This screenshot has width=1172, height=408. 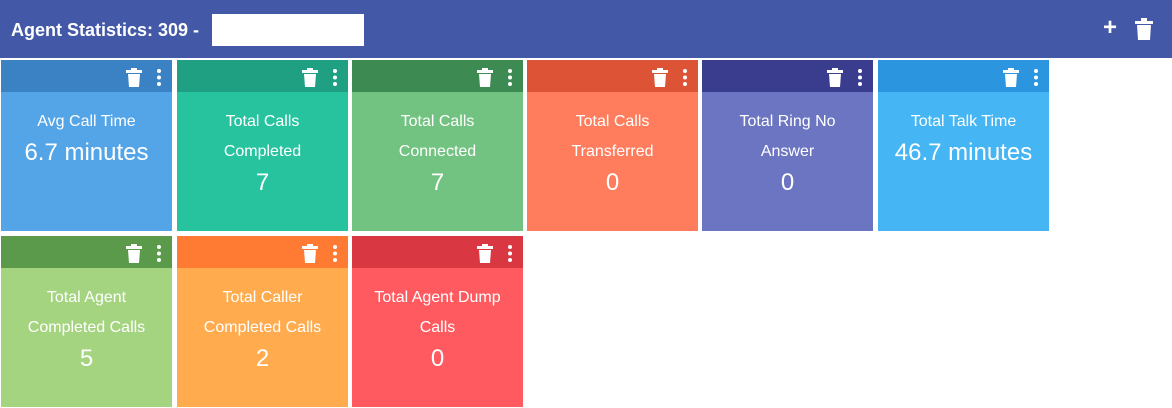 What do you see at coordinates (262, 161) in the screenshot?
I see `tile-body: Total Calls Completed 7` at bounding box center [262, 161].